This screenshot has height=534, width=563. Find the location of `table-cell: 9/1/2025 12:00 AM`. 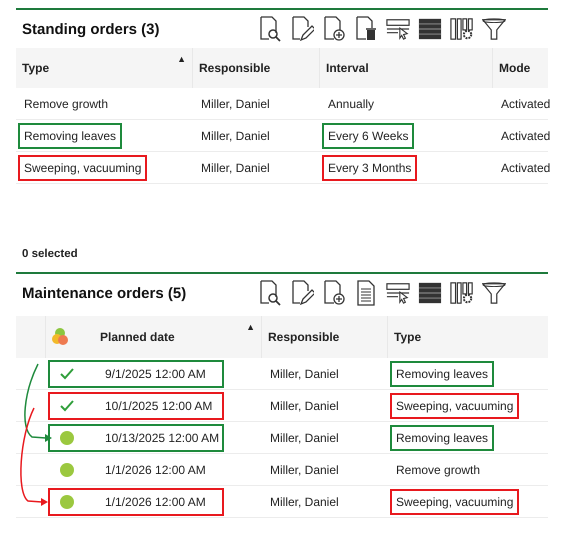

table-cell: 9/1/2025 12:00 AM is located at coordinates (155, 373).